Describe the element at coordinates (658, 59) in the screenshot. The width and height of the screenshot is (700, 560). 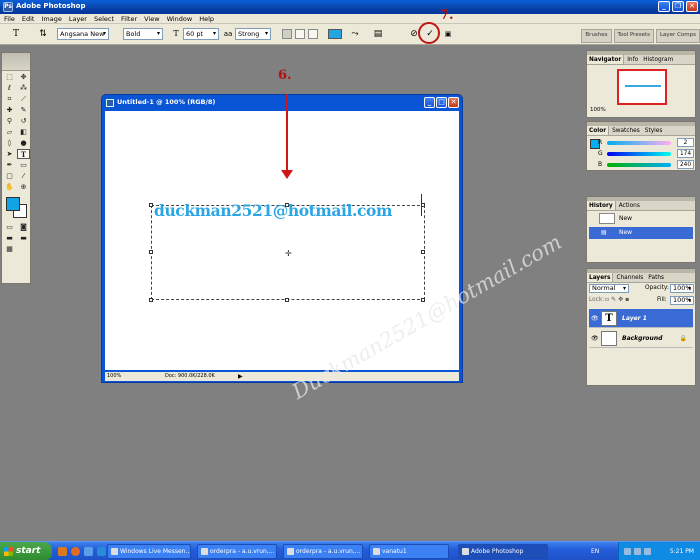
I see `tab-histogram: Histogram` at that location.